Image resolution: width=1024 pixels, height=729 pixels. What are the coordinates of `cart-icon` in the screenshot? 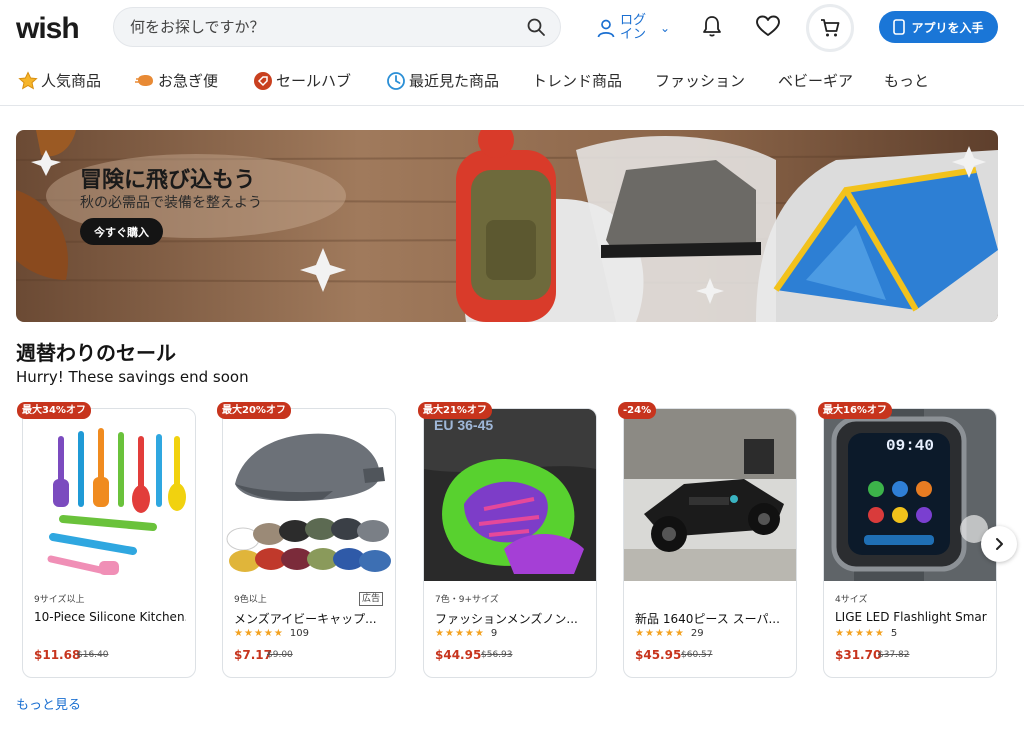 It's located at (830, 28).